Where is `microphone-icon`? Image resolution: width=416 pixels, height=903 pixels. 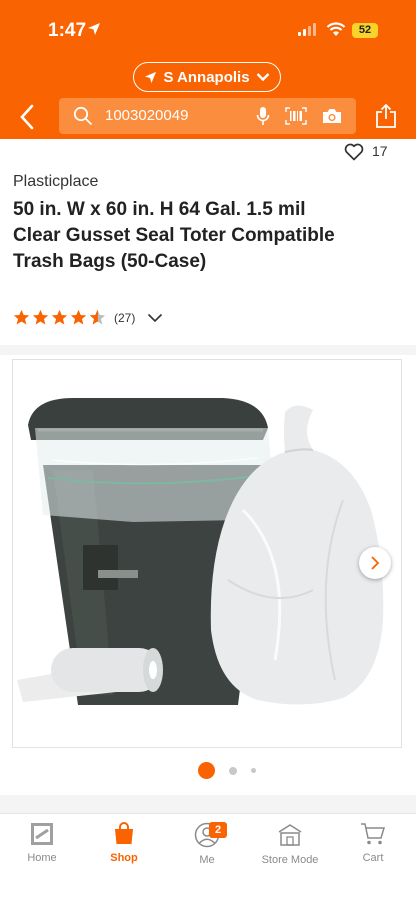 microphone-icon is located at coordinates (263, 116).